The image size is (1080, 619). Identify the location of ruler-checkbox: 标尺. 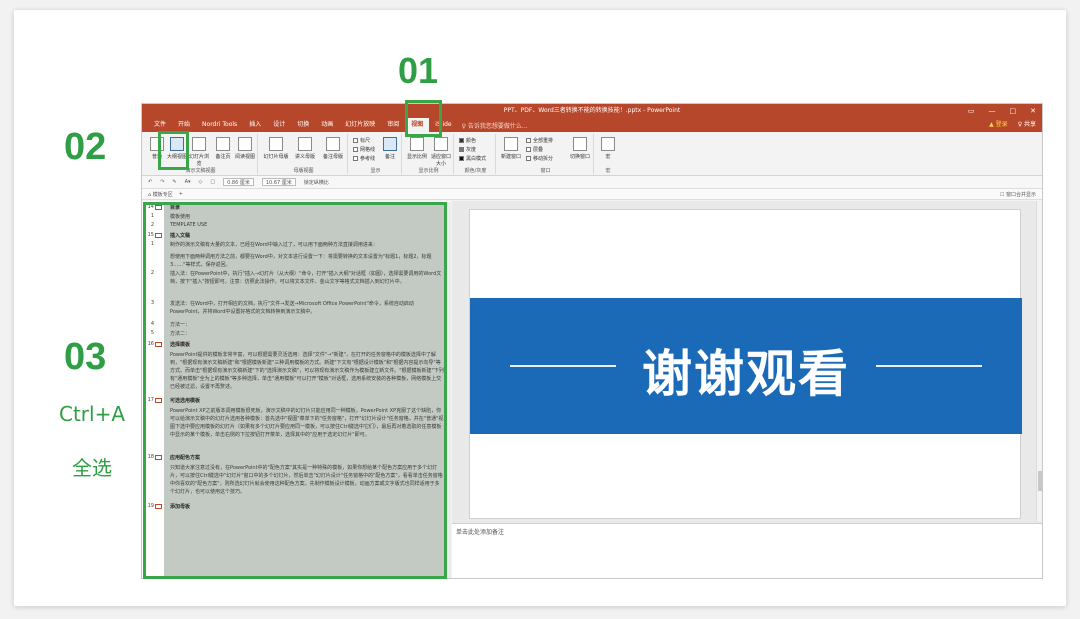
(361, 140).